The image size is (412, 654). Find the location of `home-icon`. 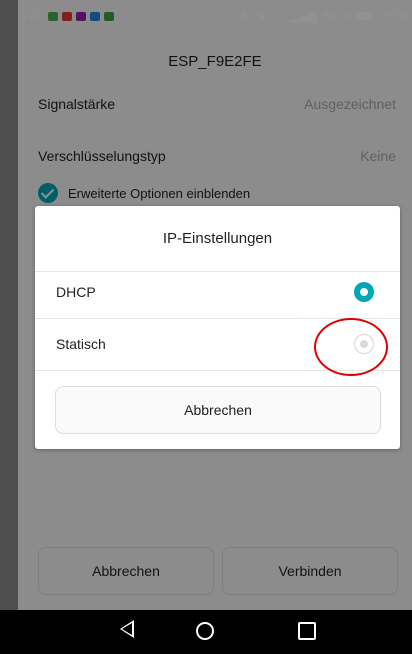

home-icon is located at coordinates (205, 631).